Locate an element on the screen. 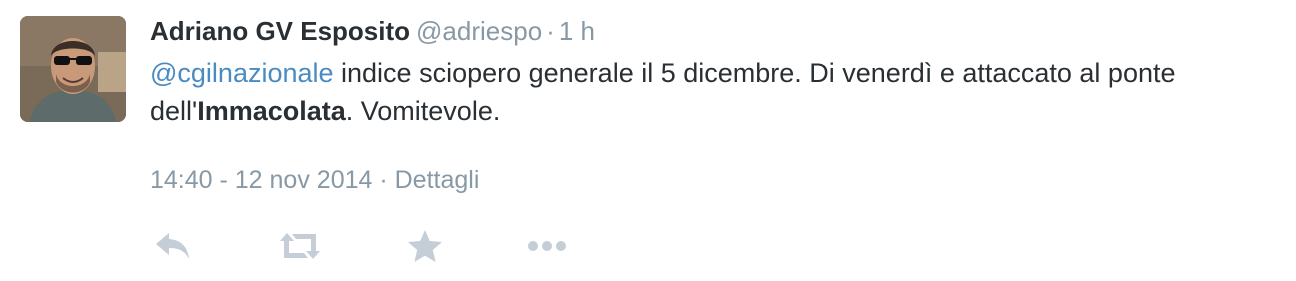  mention-link: @cgilnazionale is located at coordinates (242, 73).